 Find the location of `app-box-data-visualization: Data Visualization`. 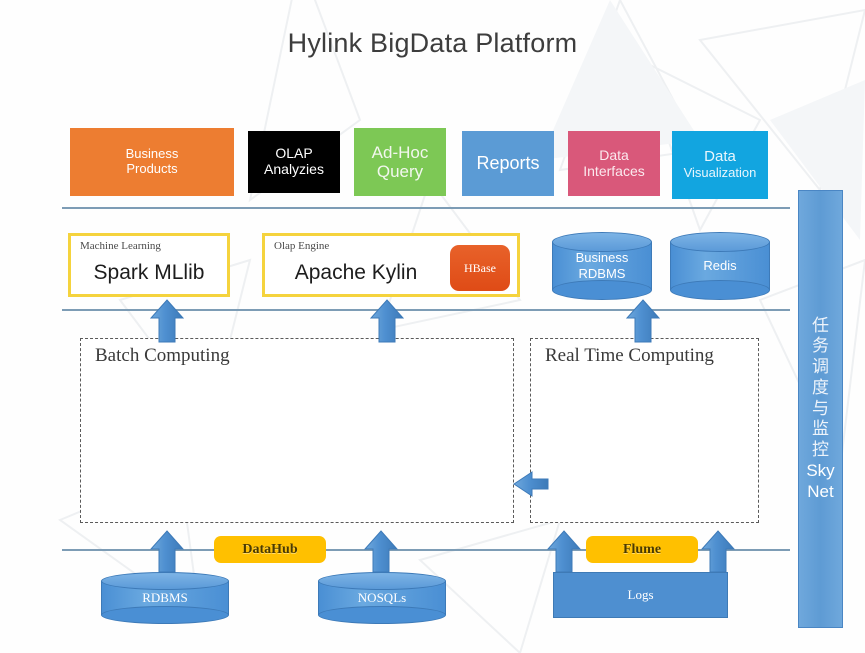

app-box-data-visualization: Data Visualization is located at coordinates (720, 165).